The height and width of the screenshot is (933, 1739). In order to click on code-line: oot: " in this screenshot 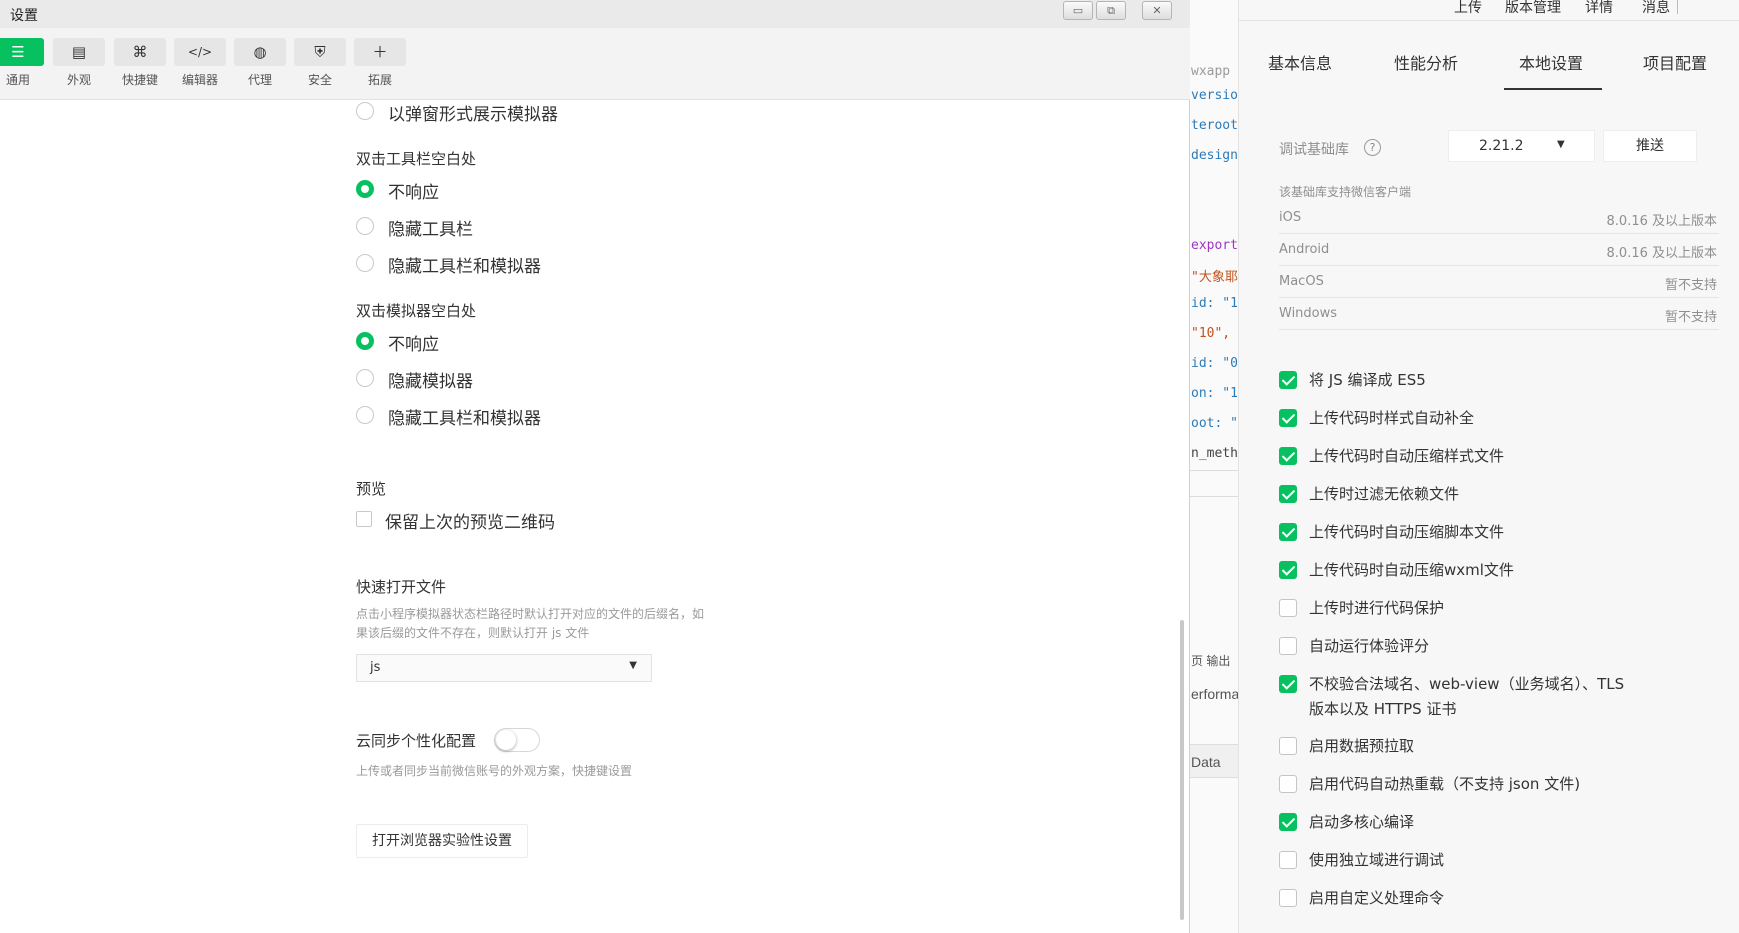, I will do `click(1214, 423)`.